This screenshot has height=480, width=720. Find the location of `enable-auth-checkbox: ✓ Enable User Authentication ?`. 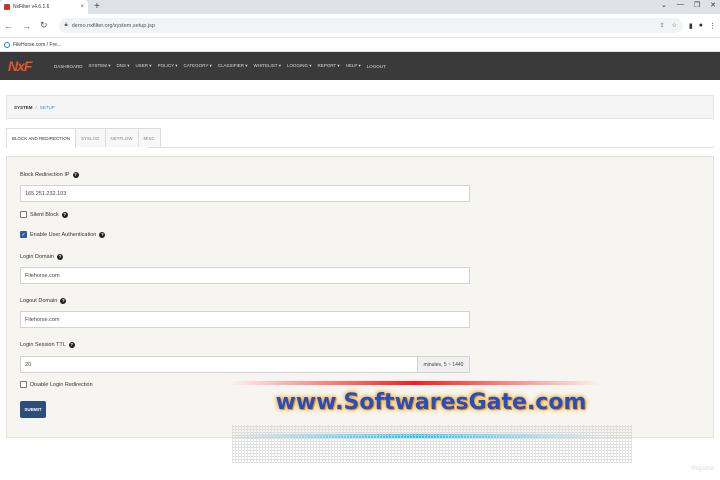

enable-auth-checkbox: ✓ Enable User Authentication ? is located at coordinates (63, 234).